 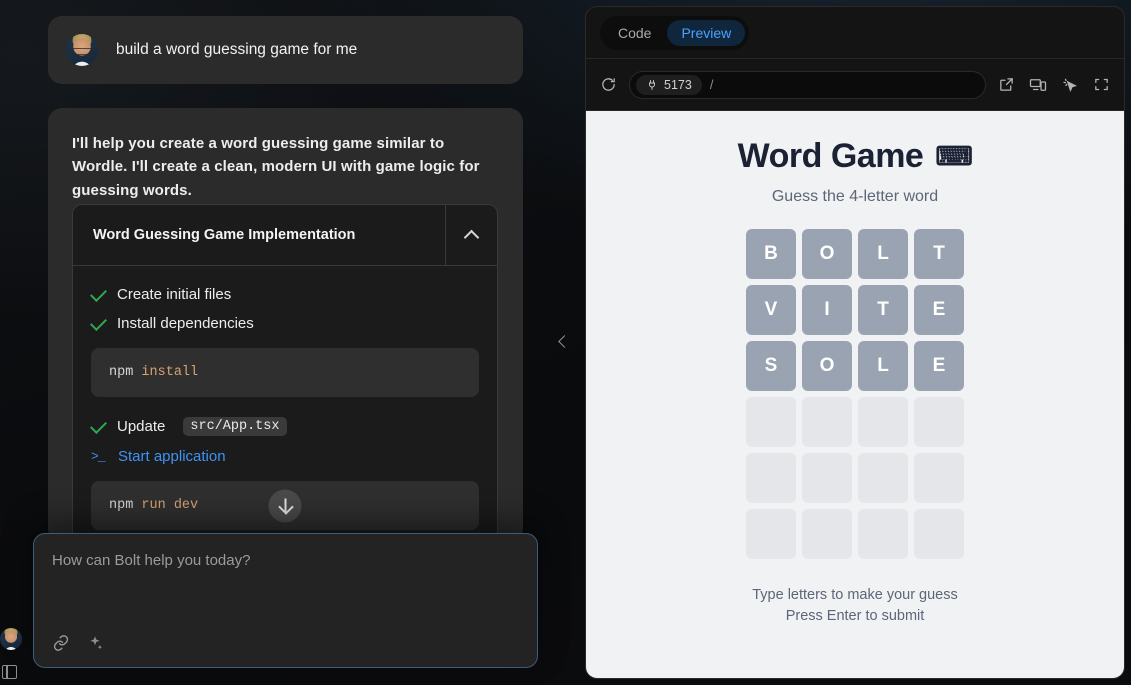 What do you see at coordinates (771, 254) in the screenshot?
I see `grid-tile: B` at bounding box center [771, 254].